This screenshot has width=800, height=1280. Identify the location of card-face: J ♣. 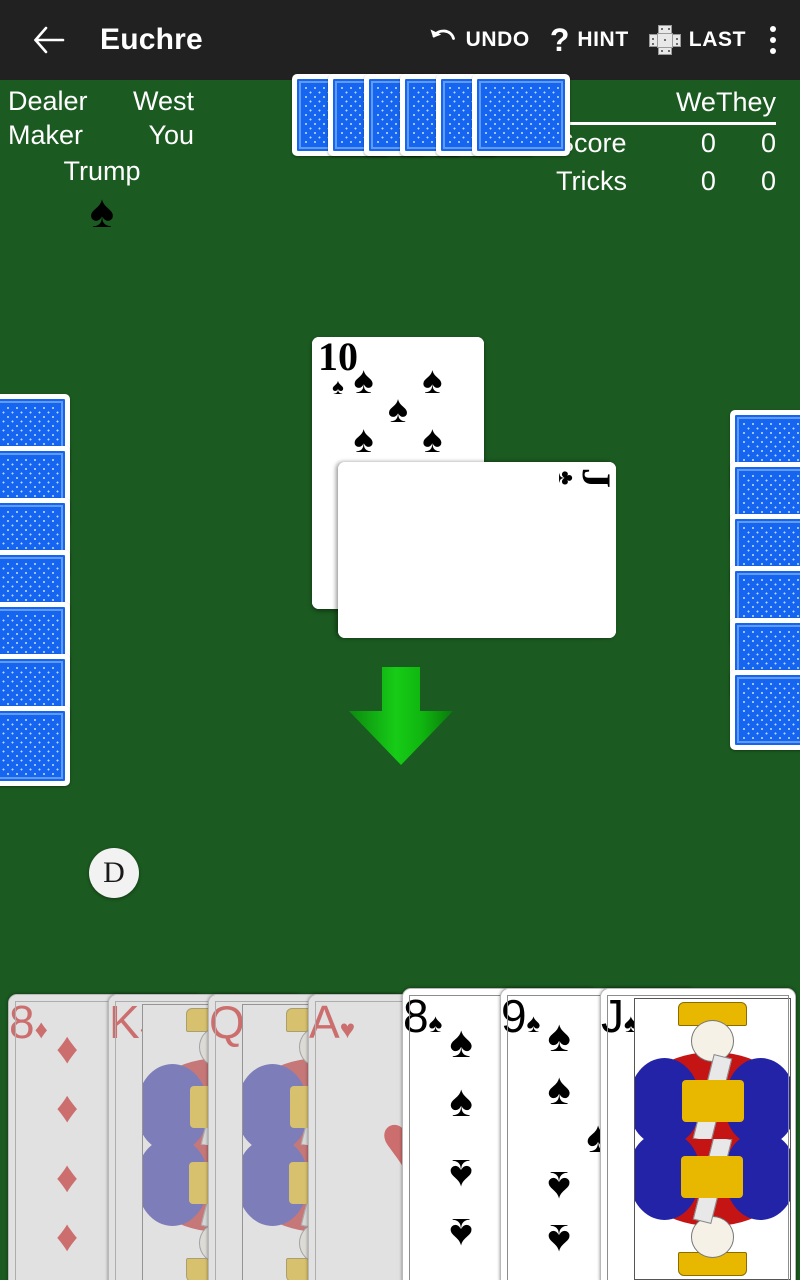
(477, 550).